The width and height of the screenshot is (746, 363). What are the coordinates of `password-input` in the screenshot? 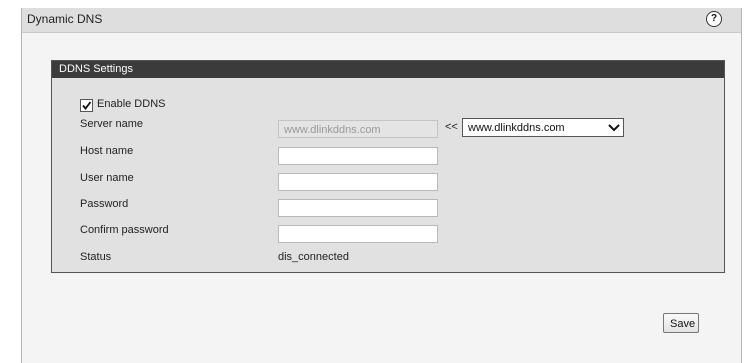 It's located at (358, 208).